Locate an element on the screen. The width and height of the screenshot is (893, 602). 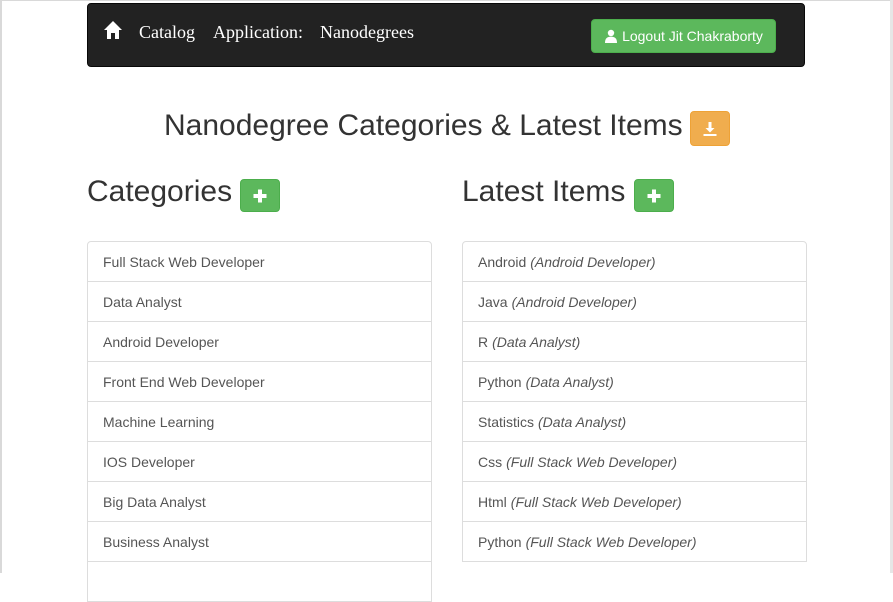
category-item: Front End Web Developer is located at coordinates (259, 381).